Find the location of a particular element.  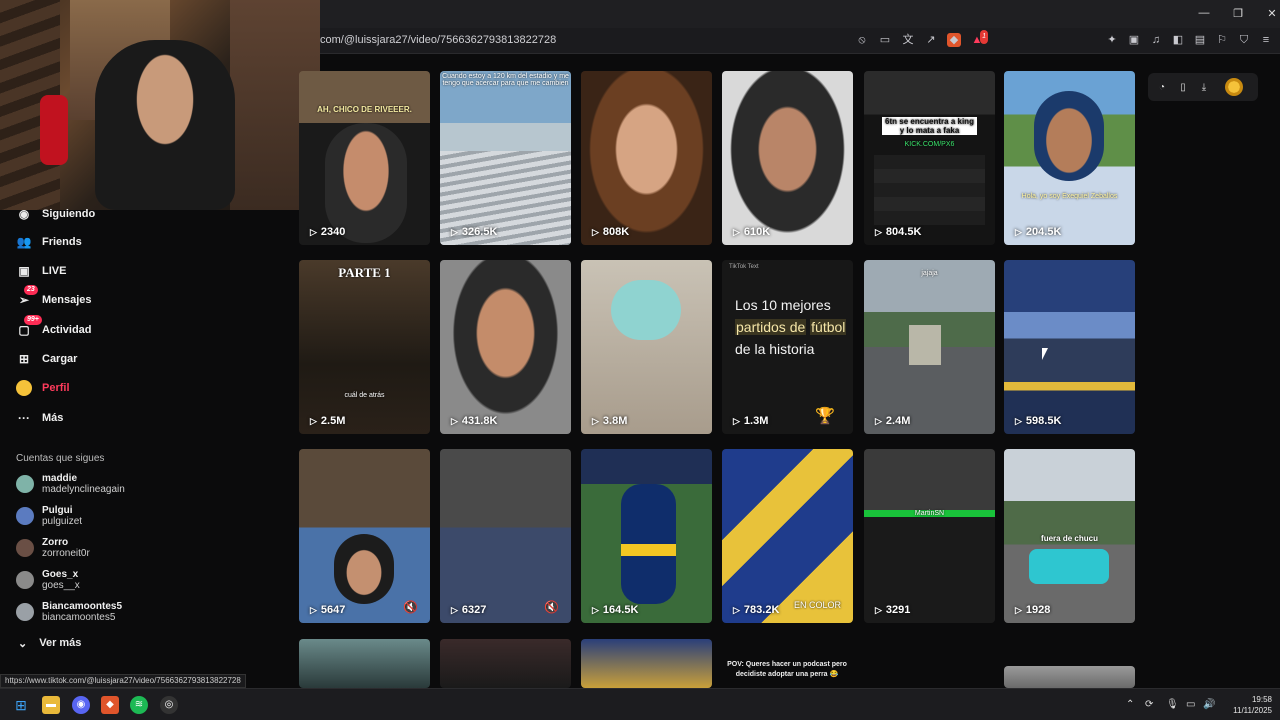

brave-icon: ◆ is located at coordinates (110, 705).